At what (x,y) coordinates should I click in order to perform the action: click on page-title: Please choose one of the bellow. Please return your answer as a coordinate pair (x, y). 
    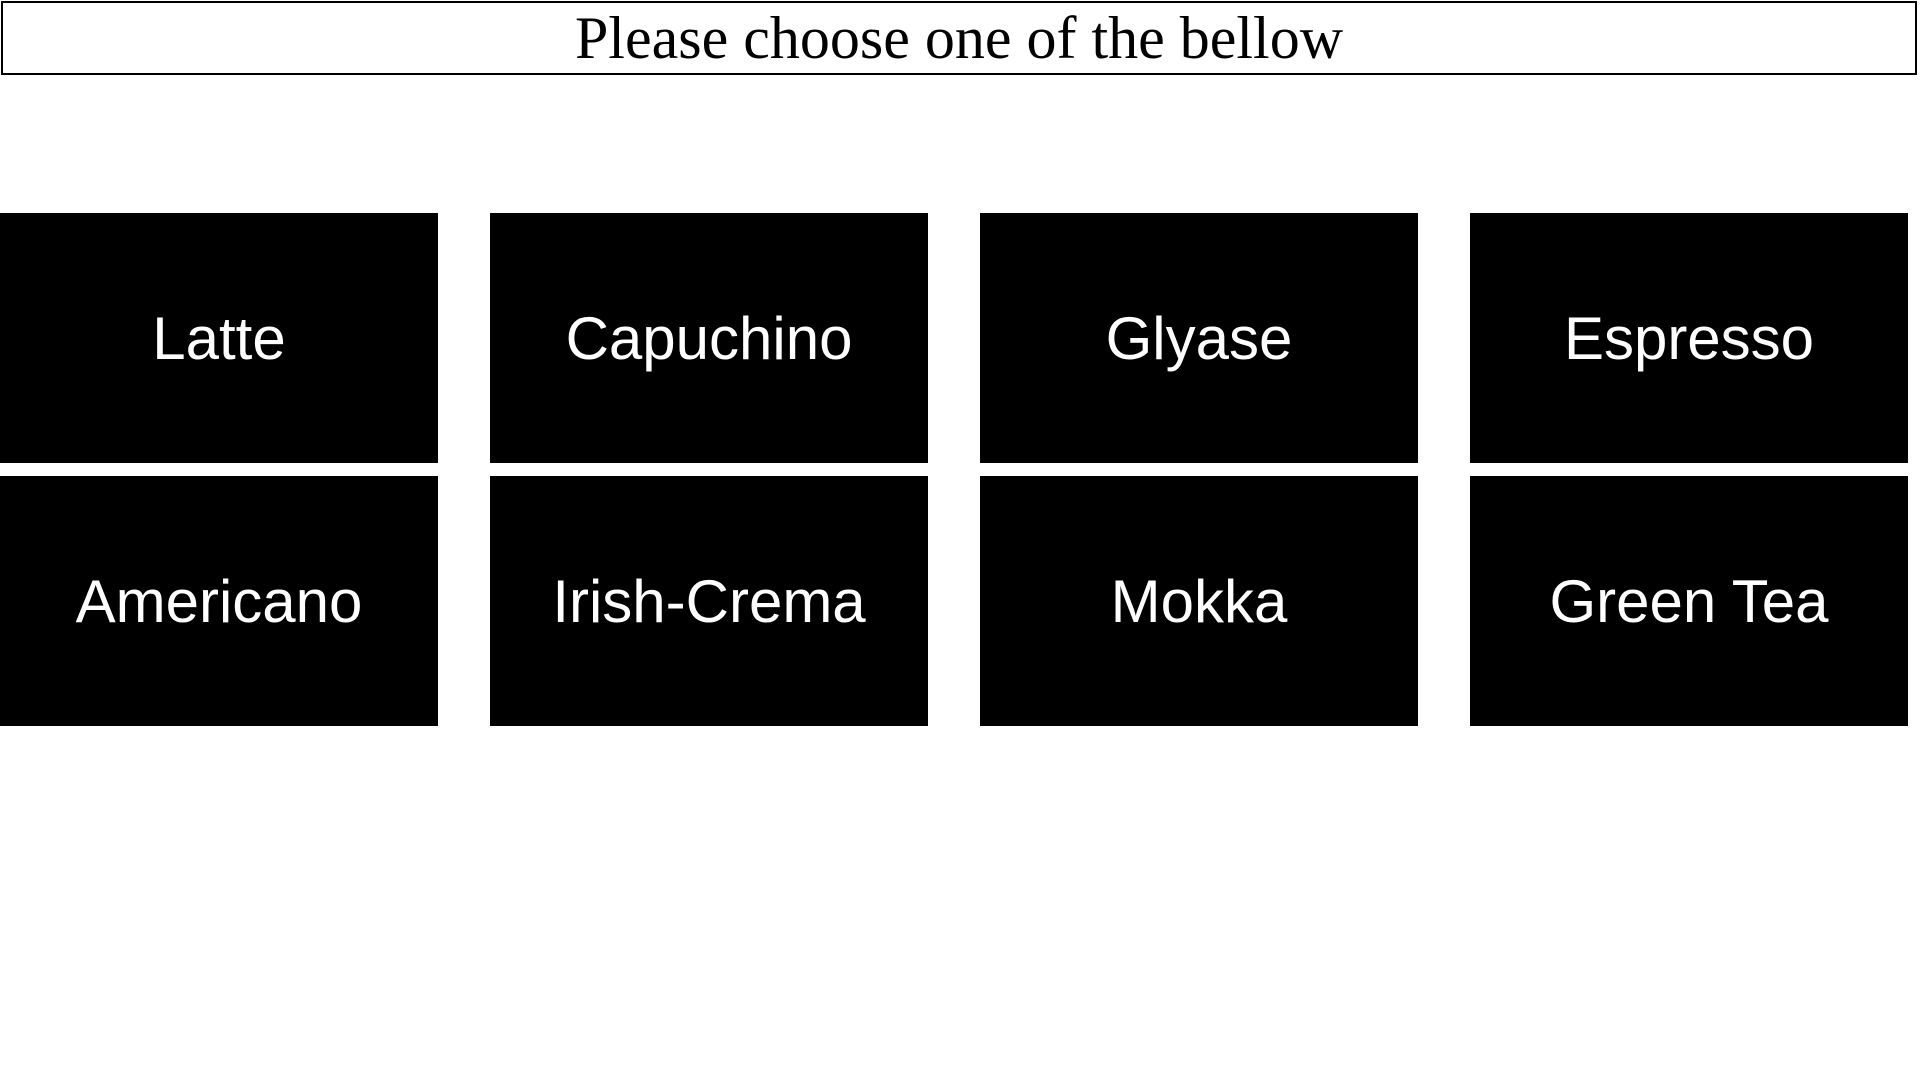
    Looking at the image, I should click on (959, 38).